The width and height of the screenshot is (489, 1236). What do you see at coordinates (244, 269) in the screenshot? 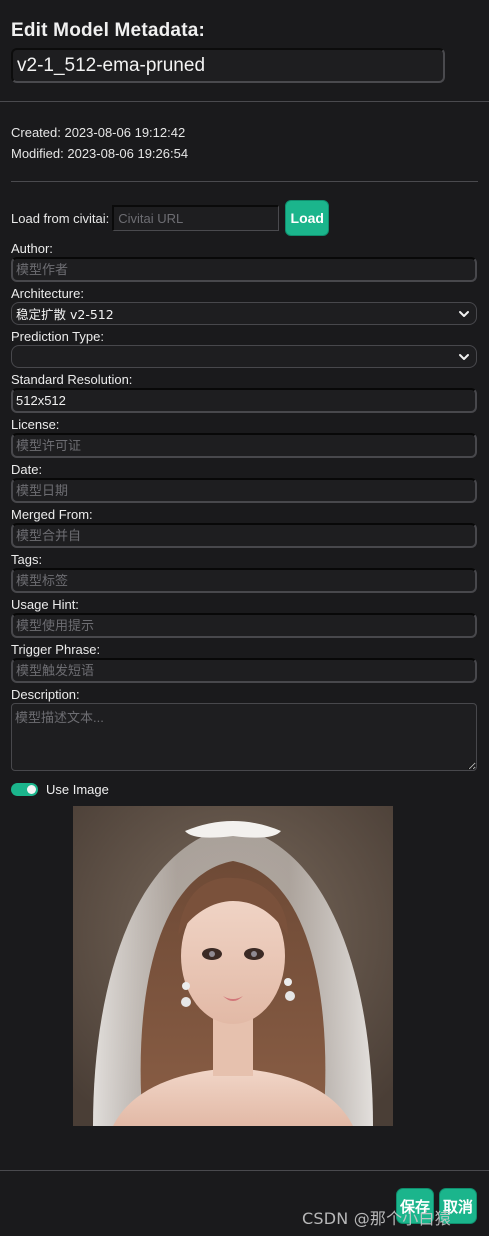
I see `author-input` at bounding box center [244, 269].